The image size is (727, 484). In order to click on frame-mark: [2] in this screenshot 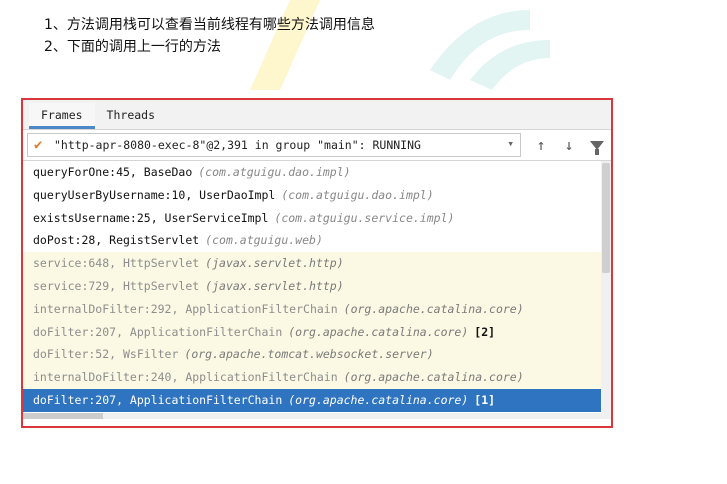, I will do `click(485, 331)`.